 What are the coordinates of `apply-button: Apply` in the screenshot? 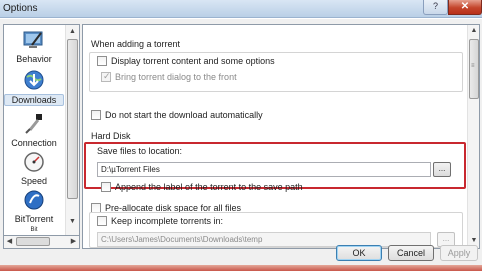 It's located at (459, 253).